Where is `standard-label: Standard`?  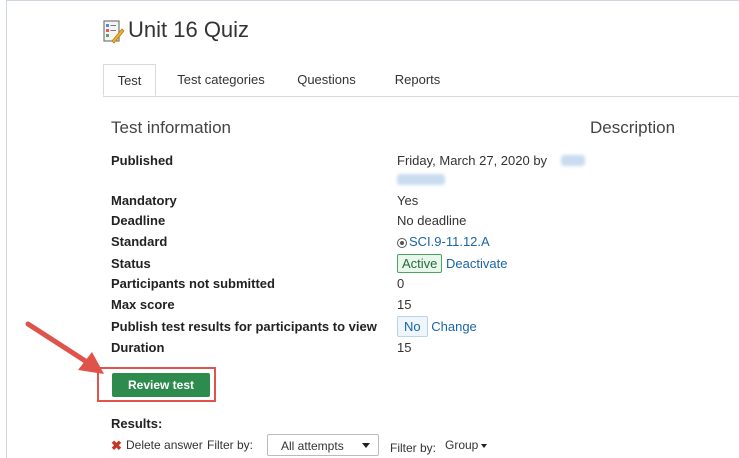
standard-label: Standard is located at coordinates (139, 241).